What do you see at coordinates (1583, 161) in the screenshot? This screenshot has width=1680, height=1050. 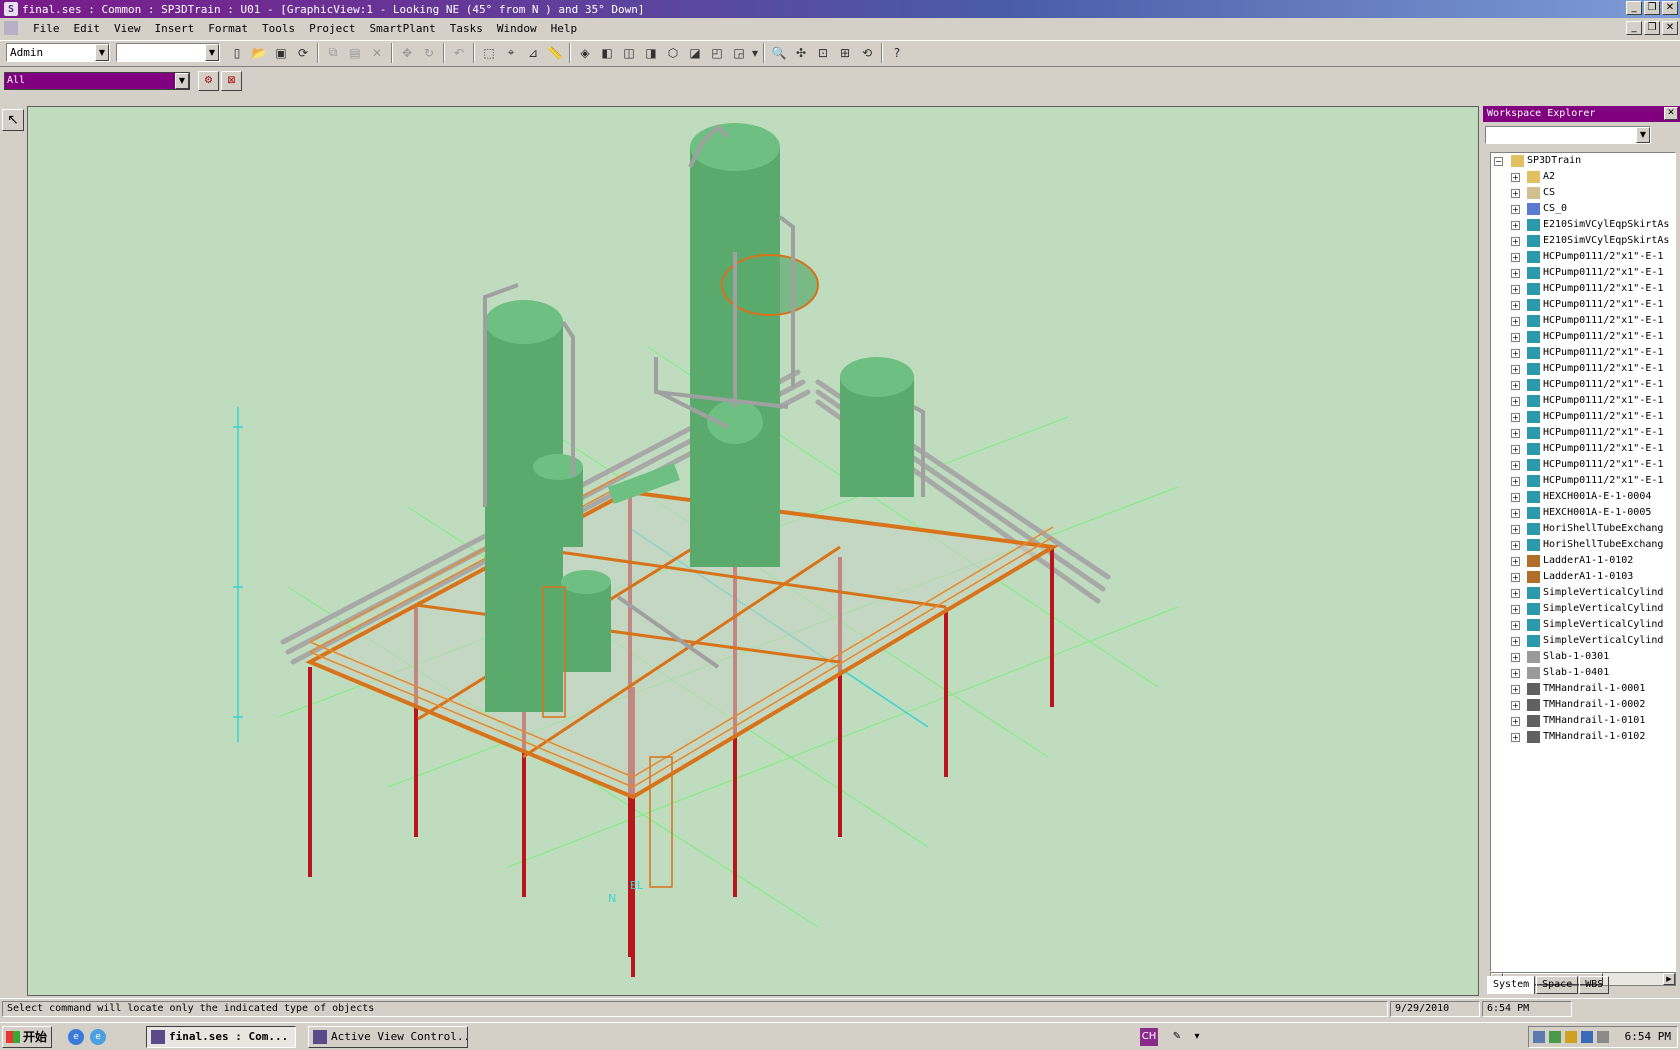 I see `tree-root: − SP3DTrain` at bounding box center [1583, 161].